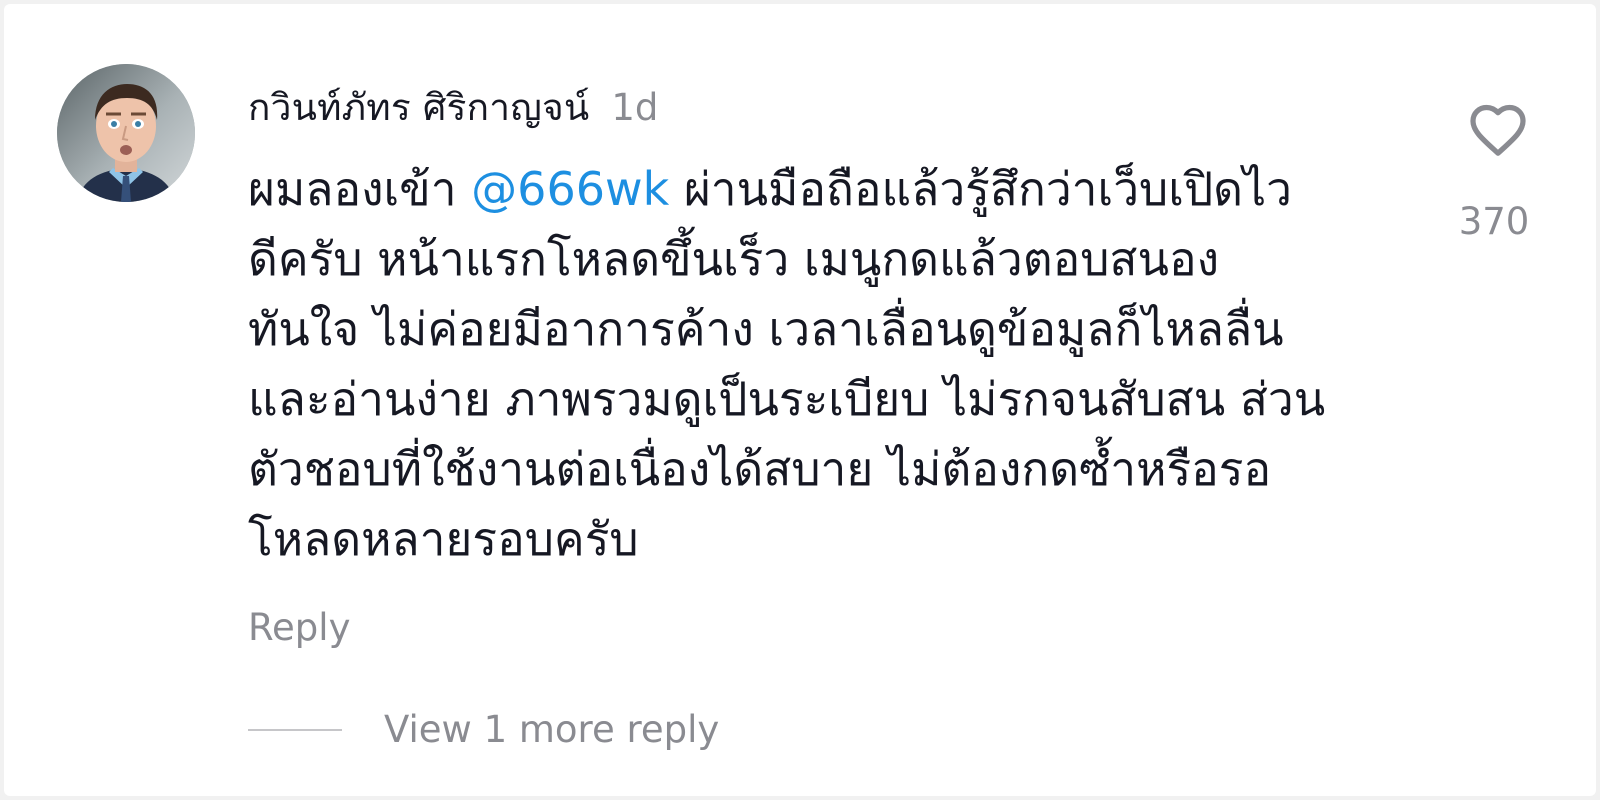 The width and height of the screenshot is (1600, 800). Describe the element at coordinates (418, 107) in the screenshot. I see `username: กวินท์ภัทร ศิริกาญจน์` at that location.